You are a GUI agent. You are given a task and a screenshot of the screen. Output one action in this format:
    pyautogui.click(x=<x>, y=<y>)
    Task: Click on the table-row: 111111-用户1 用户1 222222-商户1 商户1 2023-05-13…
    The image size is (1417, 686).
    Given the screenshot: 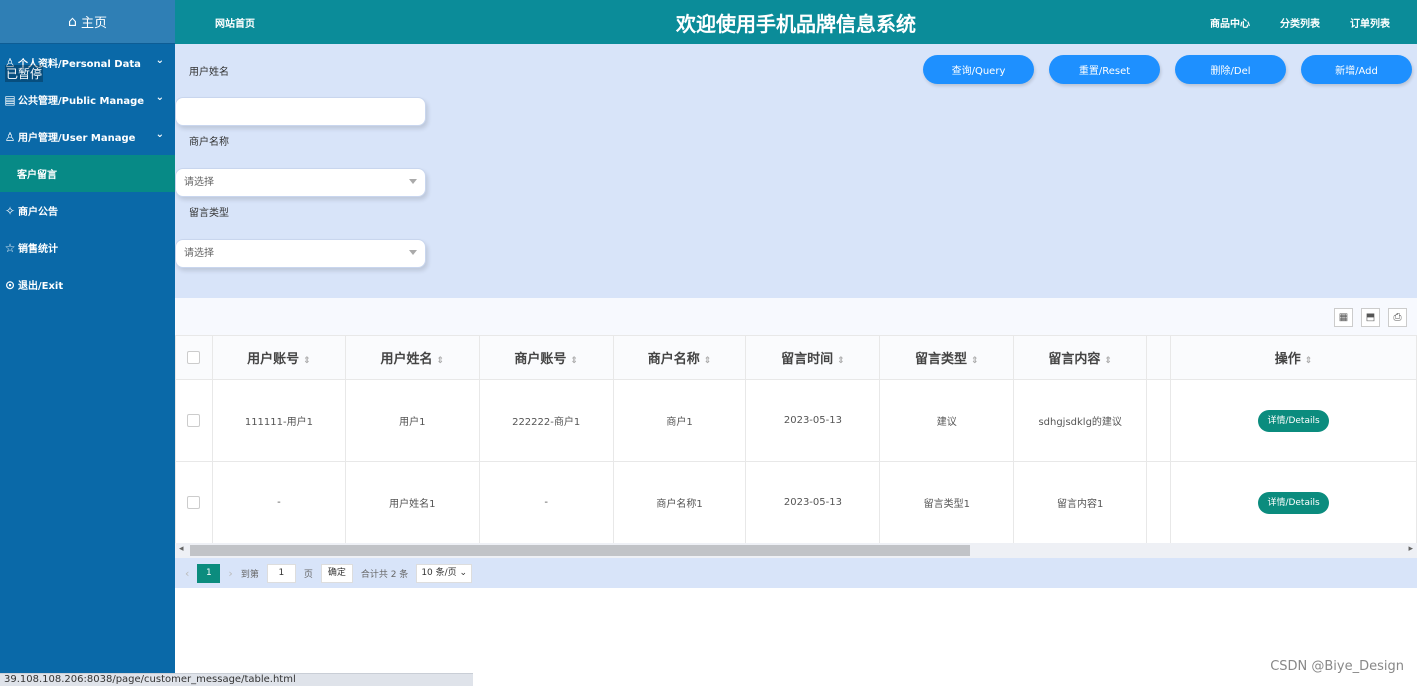 What is the action you would take?
    pyautogui.click(x=796, y=420)
    